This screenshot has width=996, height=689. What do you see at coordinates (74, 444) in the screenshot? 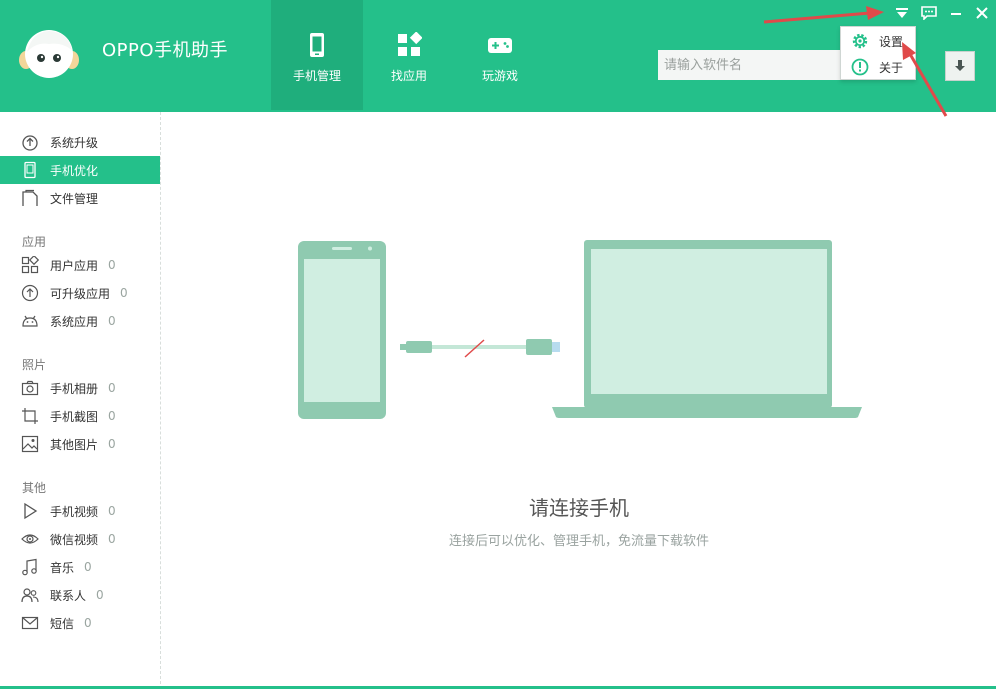
I see `sidebar-item-label: 其他图片` at bounding box center [74, 444].